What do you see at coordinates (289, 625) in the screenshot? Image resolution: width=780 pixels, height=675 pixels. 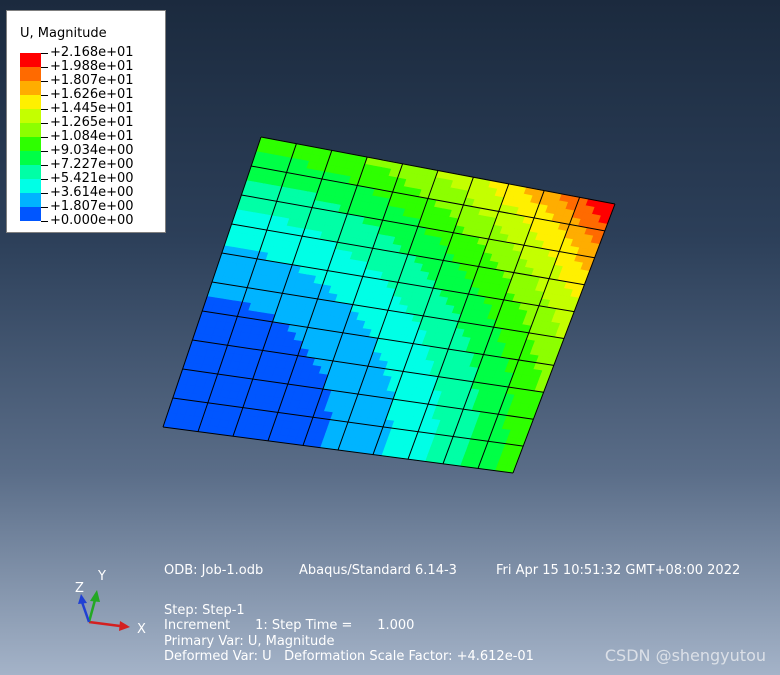 I see `increment-label: Increment 1: Step Time = 1.000` at bounding box center [289, 625].